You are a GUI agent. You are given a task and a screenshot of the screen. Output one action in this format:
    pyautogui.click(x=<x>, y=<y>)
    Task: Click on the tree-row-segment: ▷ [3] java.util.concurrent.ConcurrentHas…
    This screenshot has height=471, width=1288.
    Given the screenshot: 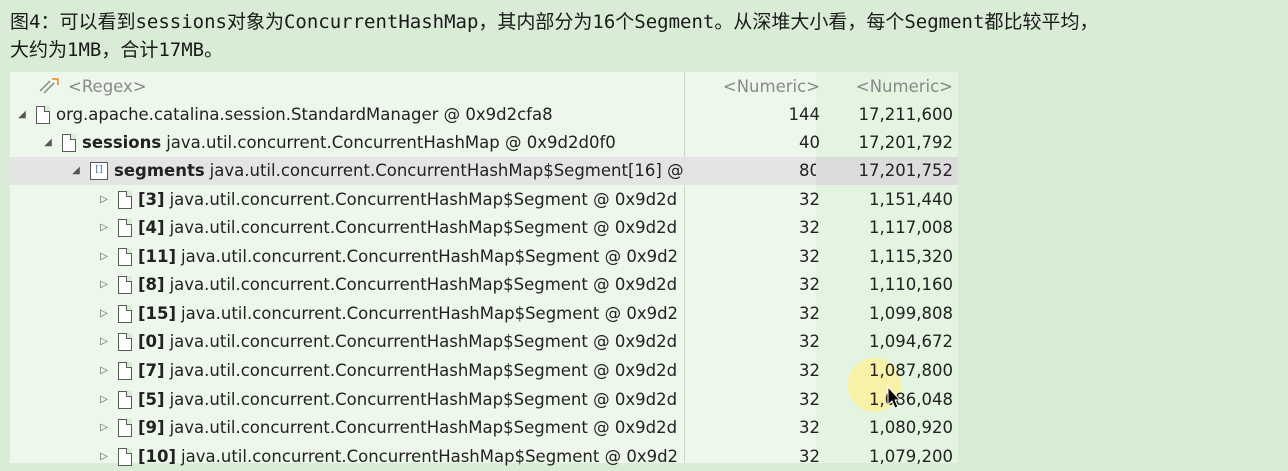 What is the action you would take?
    pyautogui.click(x=484, y=200)
    